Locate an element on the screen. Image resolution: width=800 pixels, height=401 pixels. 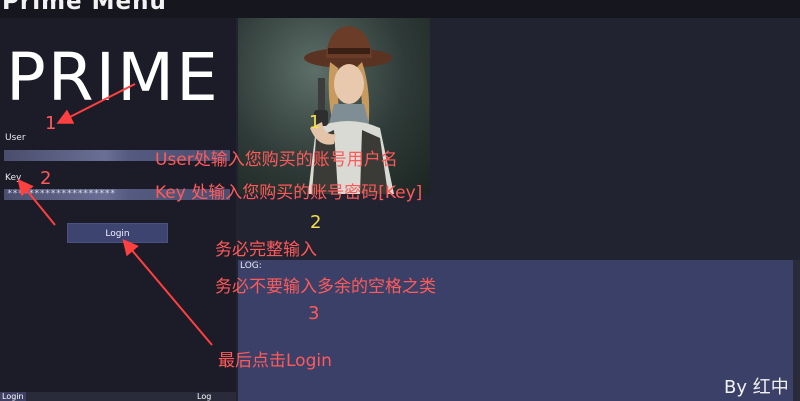
tab-log: Log is located at coordinates (204, 396).